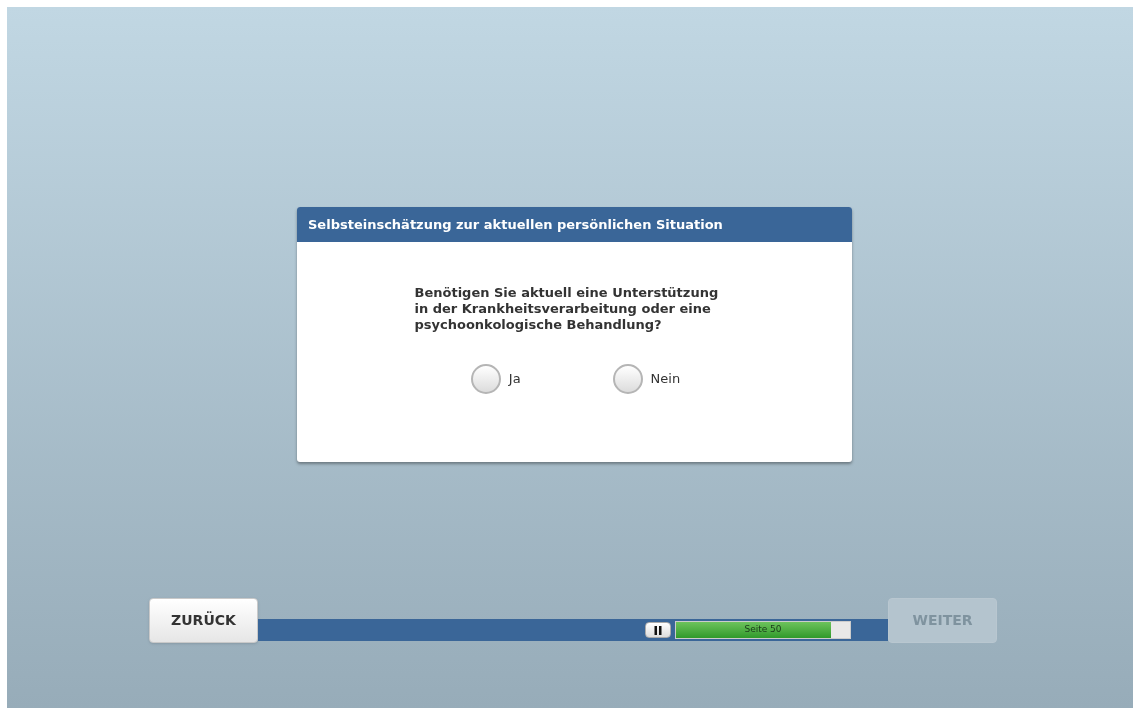 The height and width of the screenshot is (708, 1133). Describe the element at coordinates (567, 309) in the screenshot. I see `question-text: Benötigen Sie aktuell eine Unterstützung in der Krankheitsverarbeitung oder eine psychoonkologische Behandlung?` at that location.